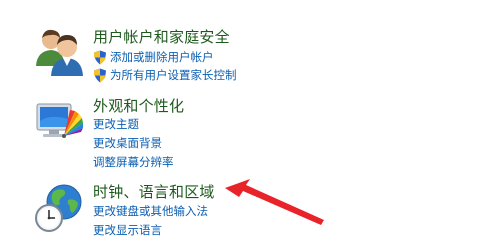 The height and width of the screenshot is (240, 486). I want to click on task-change-theme: 更改主题, so click(116, 124).